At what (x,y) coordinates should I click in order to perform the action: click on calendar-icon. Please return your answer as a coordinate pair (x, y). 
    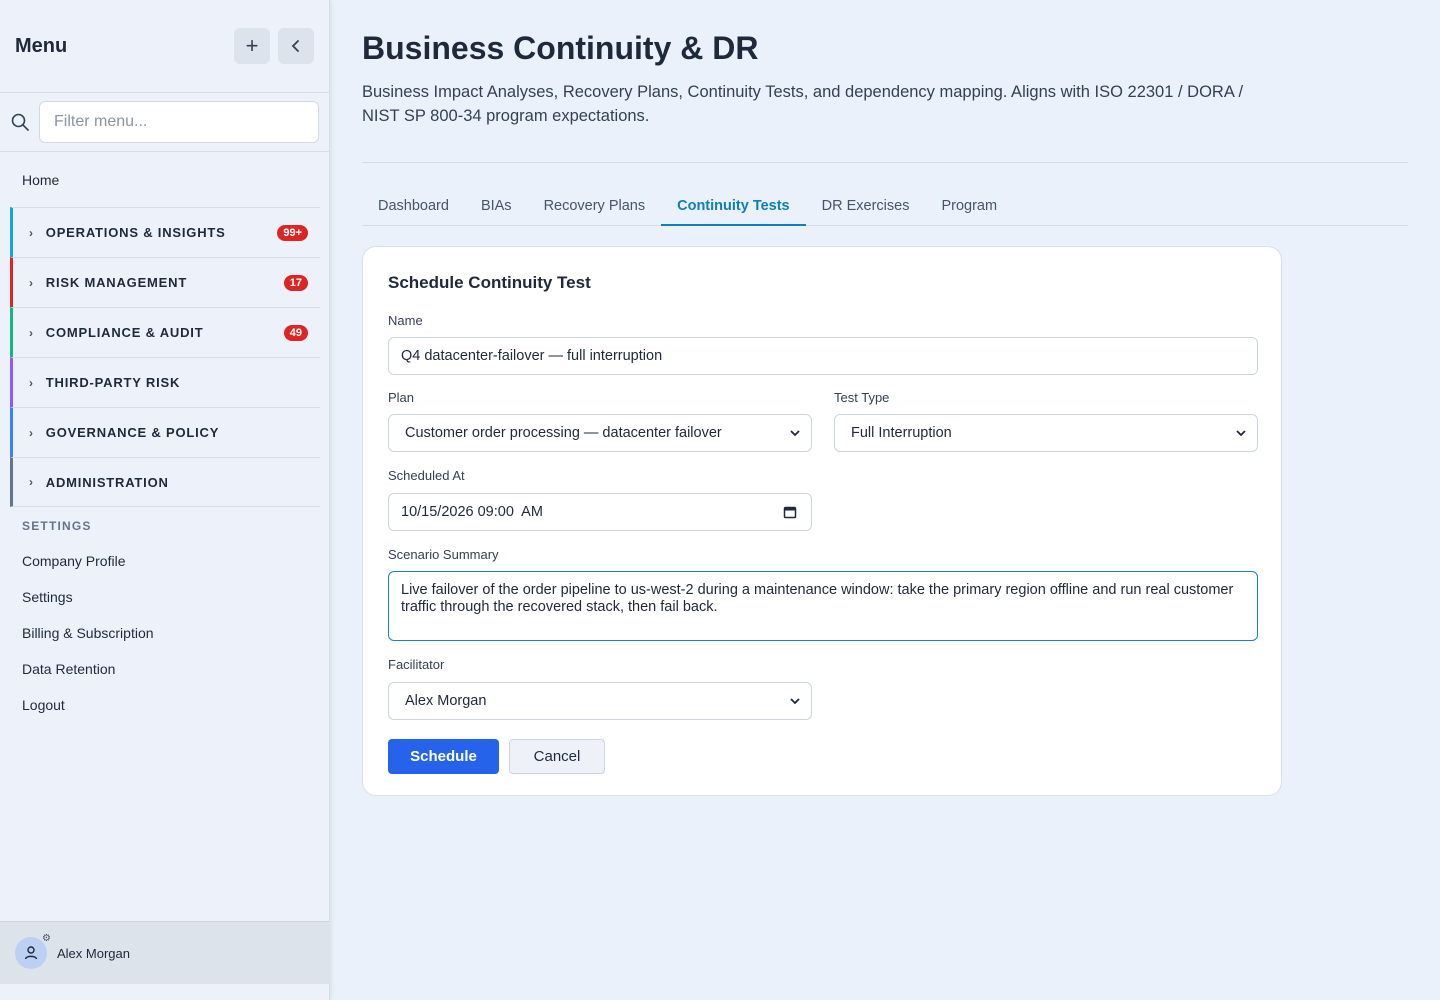
    Looking at the image, I should click on (790, 512).